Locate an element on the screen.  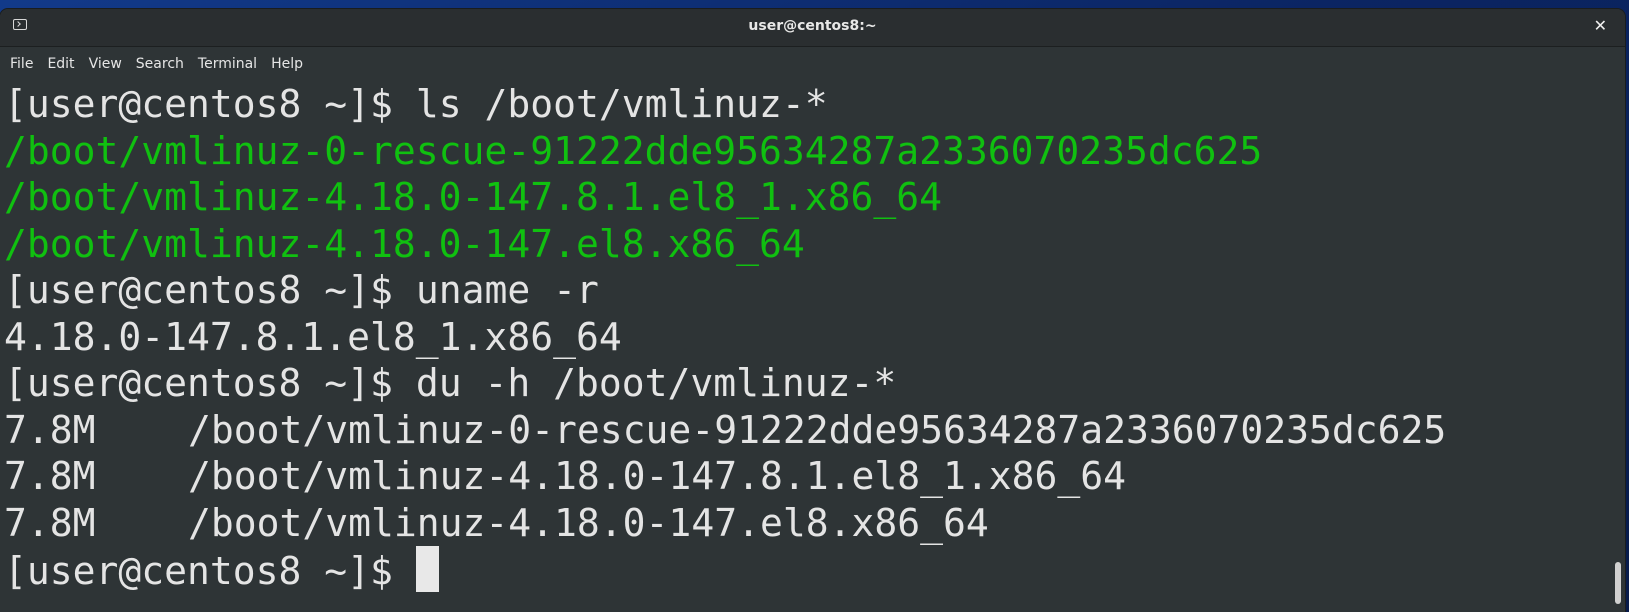
menu-terminal: Terminal is located at coordinates (227, 64).